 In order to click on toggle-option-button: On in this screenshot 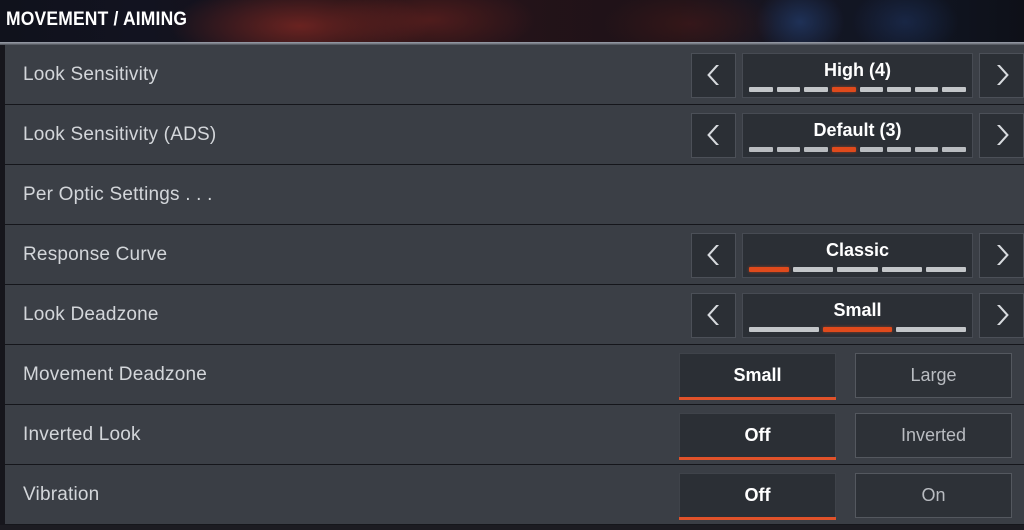, I will do `click(933, 495)`.